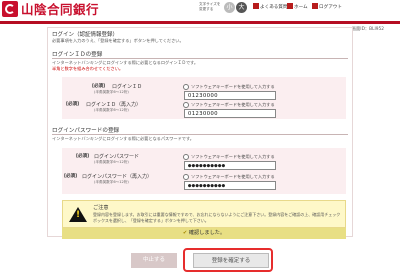 The width and height of the screenshot is (400, 276). I want to click on password-confirm-note: (半角英数字6～12桁), so click(111, 182).